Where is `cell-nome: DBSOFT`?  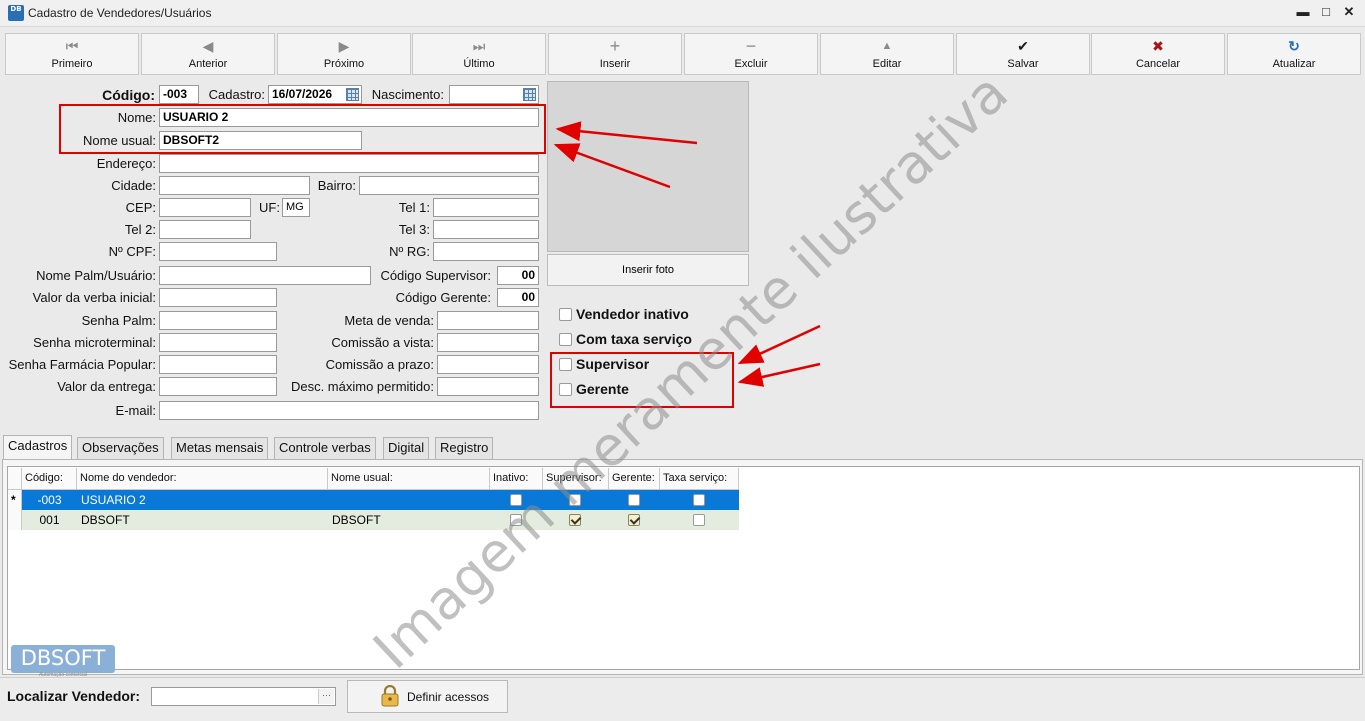 cell-nome: DBSOFT is located at coordinates (105, 520).